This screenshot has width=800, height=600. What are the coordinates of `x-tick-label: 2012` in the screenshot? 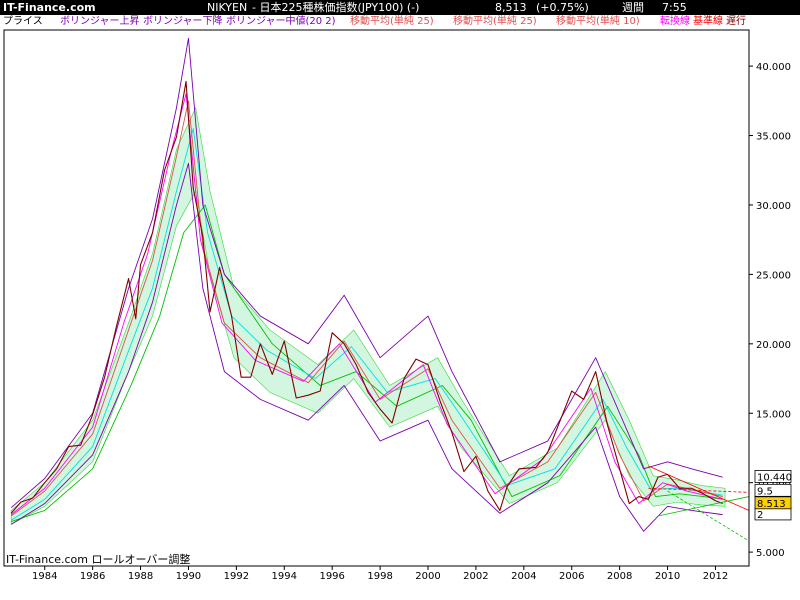 It's located at (715, 576).